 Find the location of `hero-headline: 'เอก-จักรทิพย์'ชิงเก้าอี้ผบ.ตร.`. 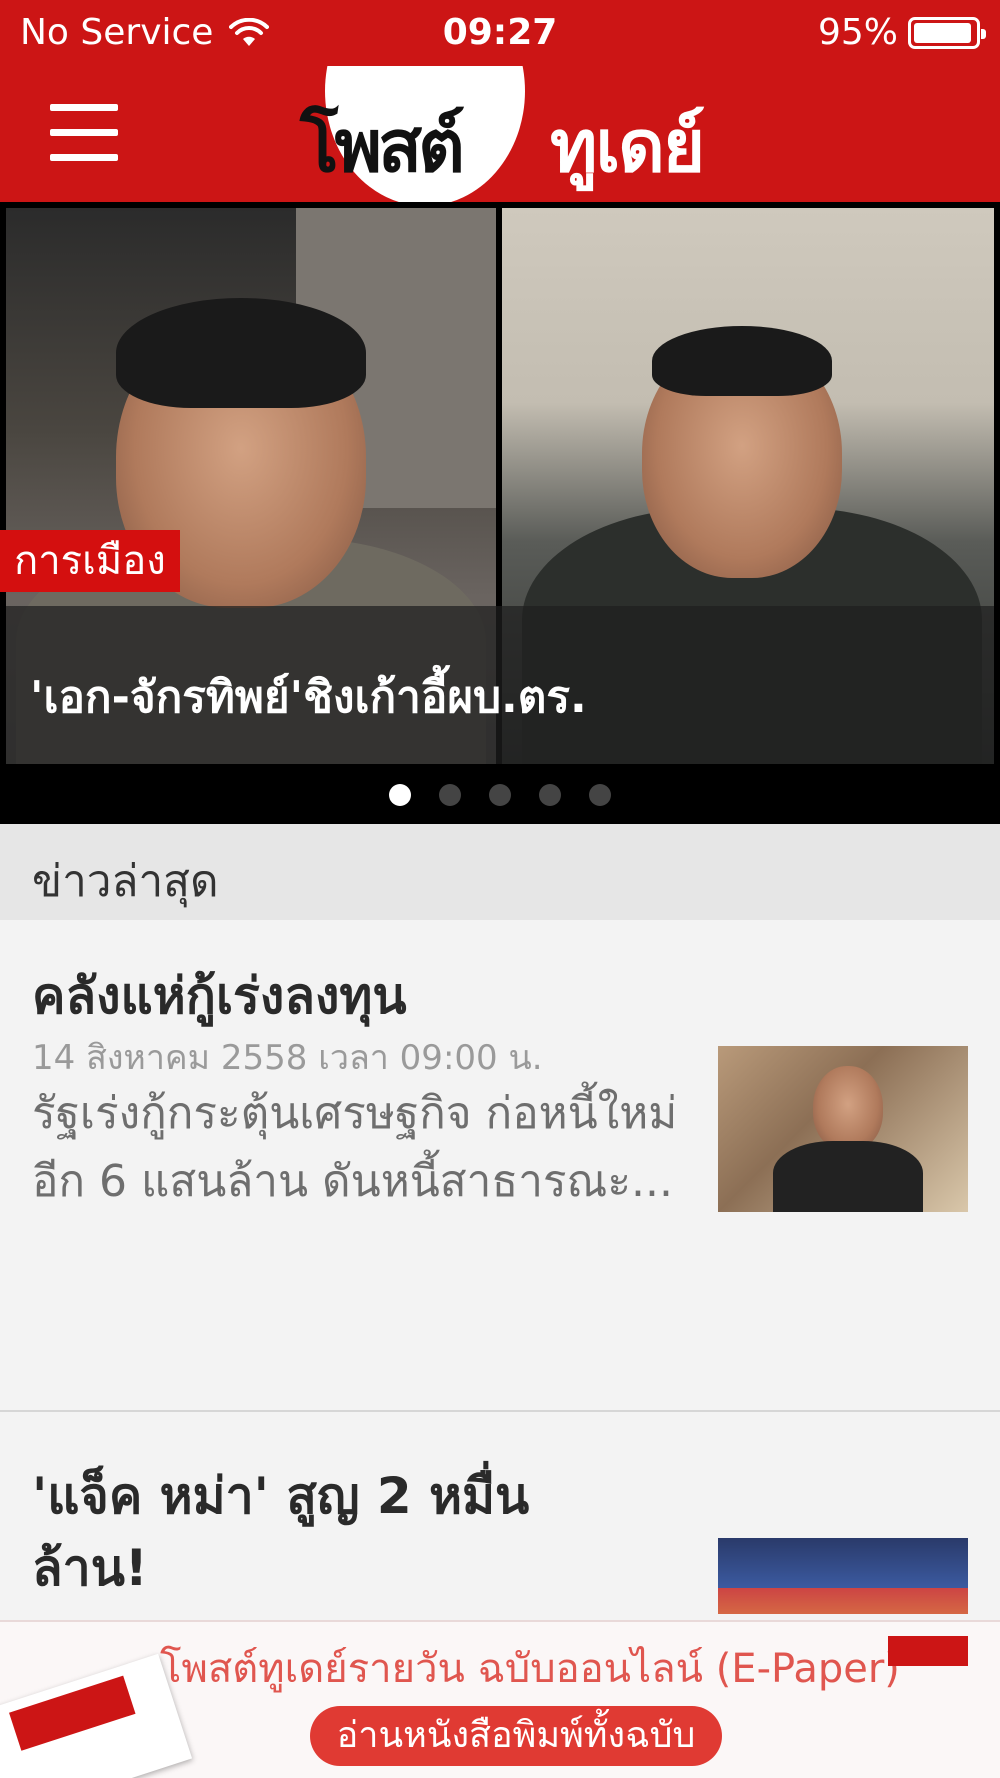

hero-headline: 'เอก-จักรทิพย์'ชิงเก้าอี้ผบ.ตร. is located at coordinates (308, 697).